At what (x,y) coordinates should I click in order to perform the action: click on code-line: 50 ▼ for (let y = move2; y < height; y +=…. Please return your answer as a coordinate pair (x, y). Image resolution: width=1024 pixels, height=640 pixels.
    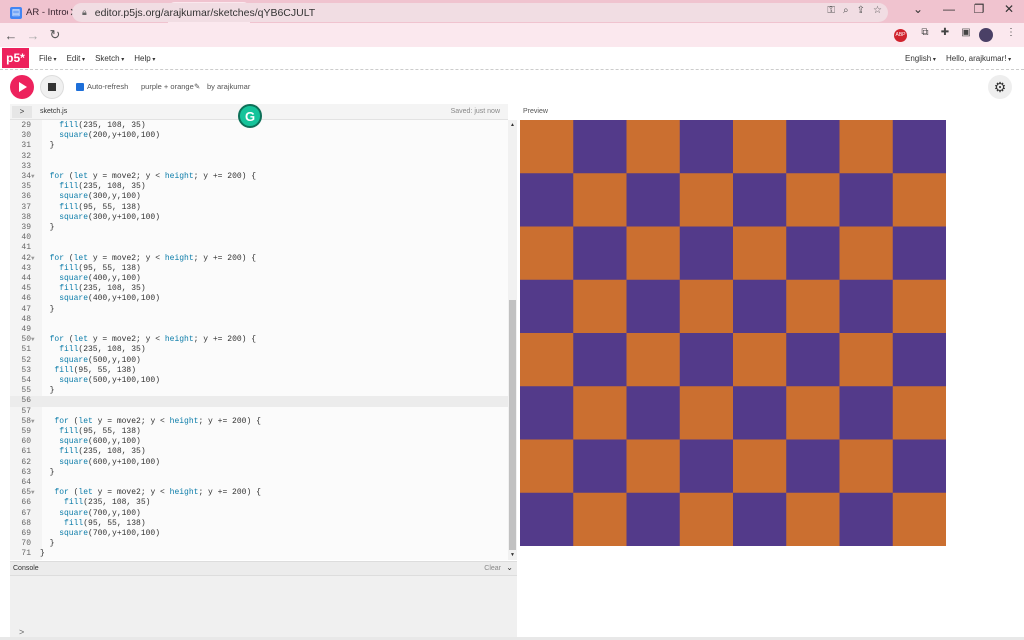
    Looking at the image, I should click on (259, 340).